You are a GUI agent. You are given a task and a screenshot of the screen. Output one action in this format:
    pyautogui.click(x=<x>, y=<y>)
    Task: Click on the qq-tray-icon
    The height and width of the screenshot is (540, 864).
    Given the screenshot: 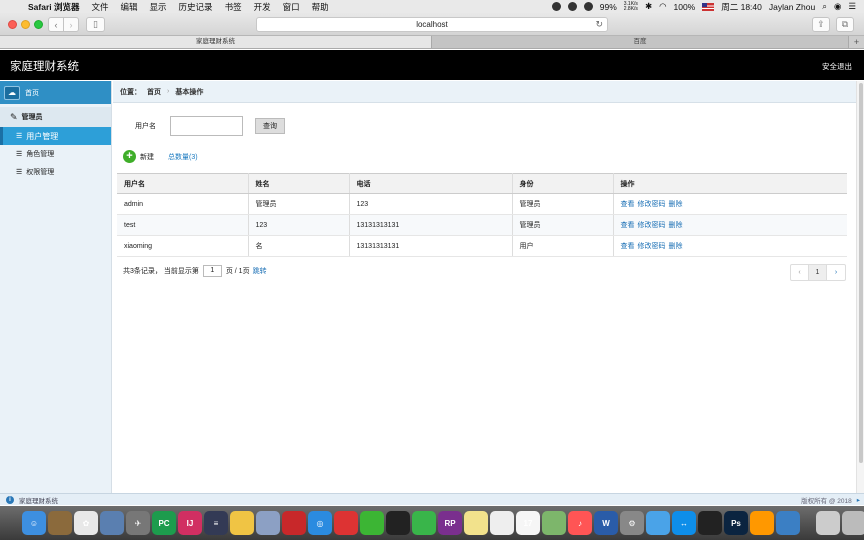 What is the action you would take?
    pyautogui.click(x=572, y=6)
    